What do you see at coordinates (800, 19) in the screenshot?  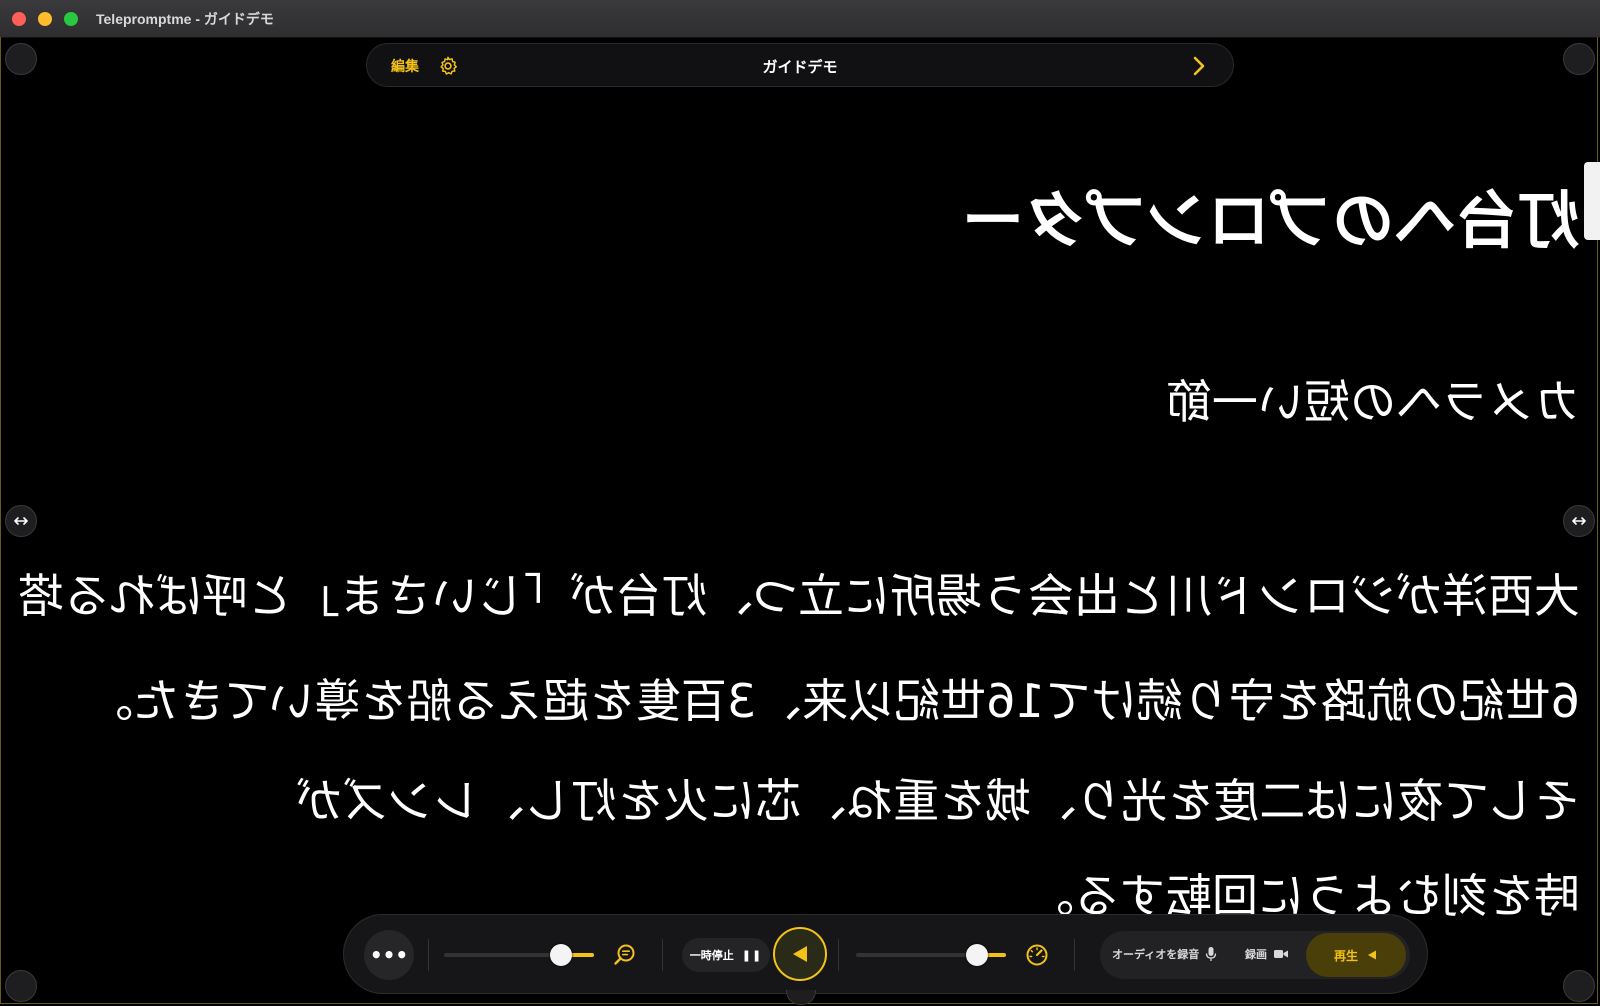 I see `window-titlebar: Telepromptme - ガイドデモ` at bounding box center [800, 19].